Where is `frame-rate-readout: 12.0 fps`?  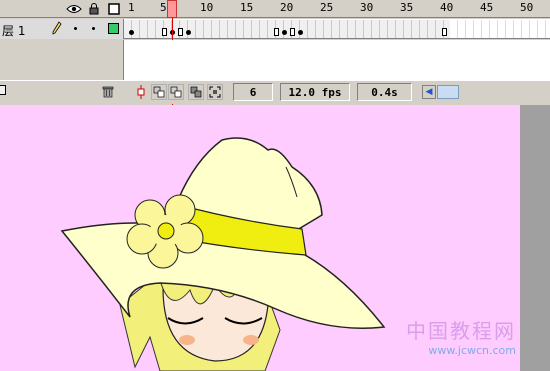 frame-rate-readout: 12.0 fps is located at coordinates (315, 92).